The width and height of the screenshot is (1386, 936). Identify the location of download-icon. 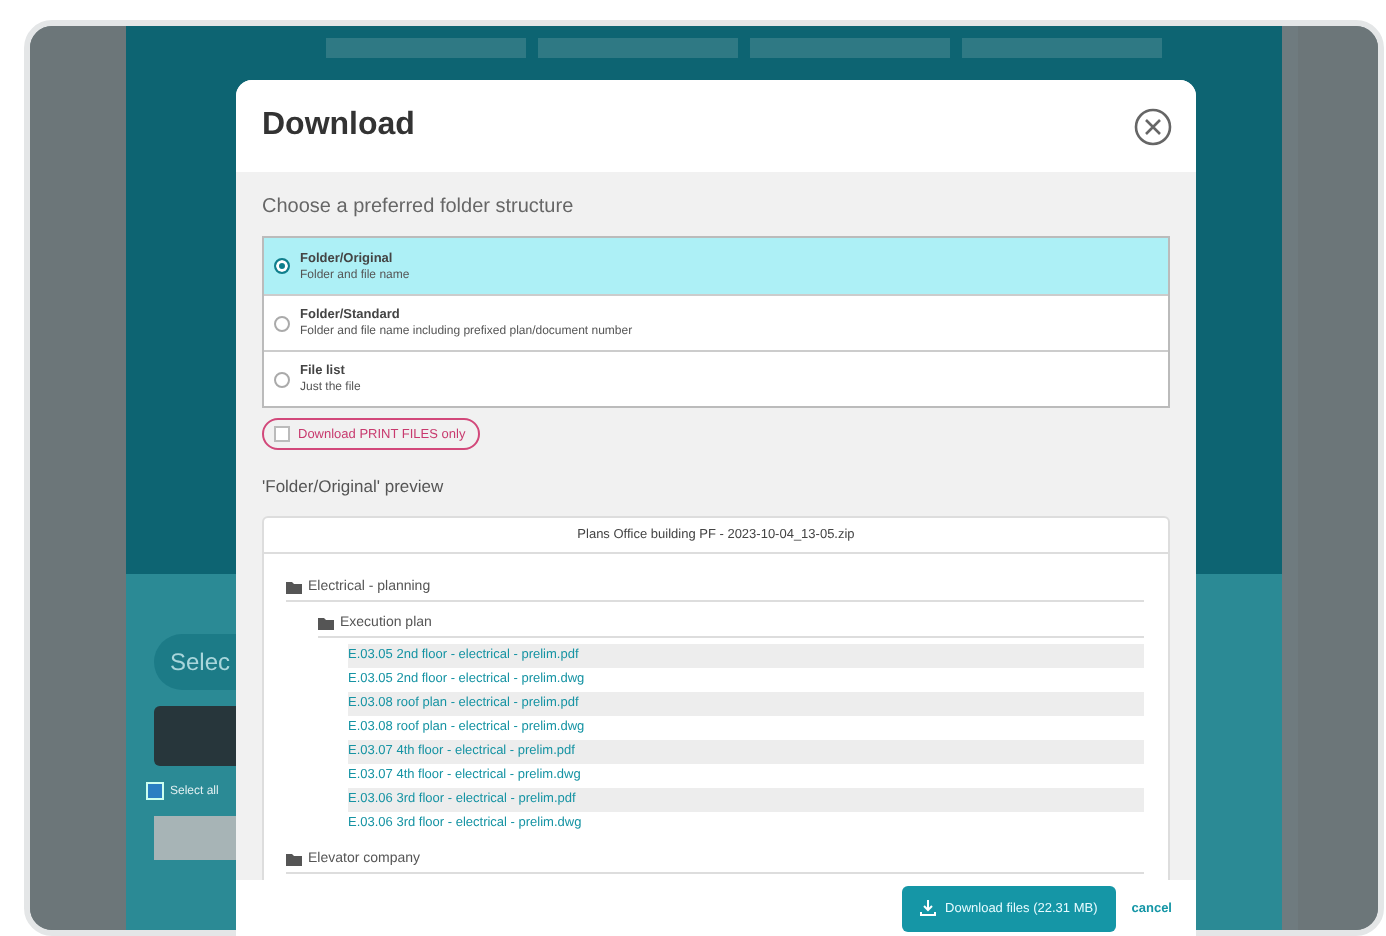
(927, 908).